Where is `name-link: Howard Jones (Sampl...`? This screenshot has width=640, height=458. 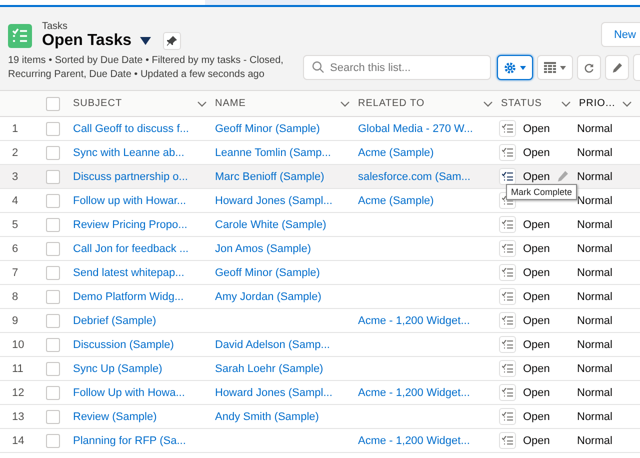
name-link: Howard Jones (Sampl... is located at coordinates (273, 392).